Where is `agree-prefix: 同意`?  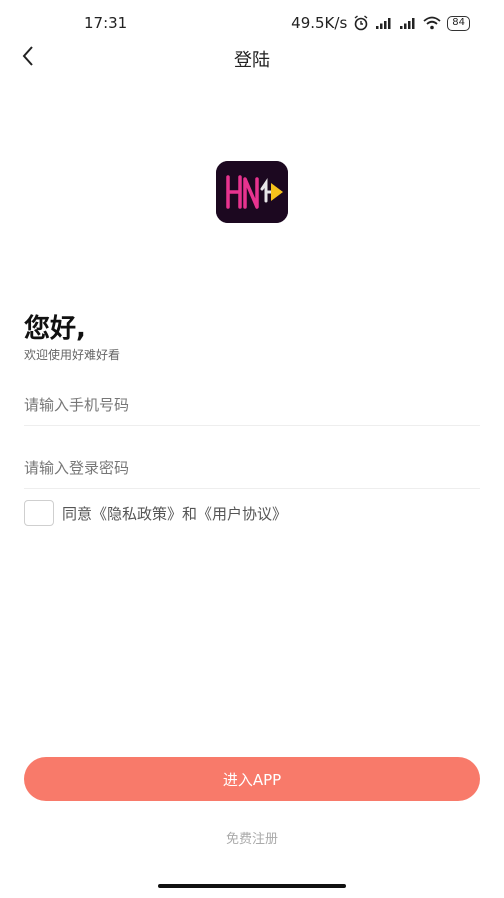
agree-prefix: 同意 is located at coordinates (77, 513).